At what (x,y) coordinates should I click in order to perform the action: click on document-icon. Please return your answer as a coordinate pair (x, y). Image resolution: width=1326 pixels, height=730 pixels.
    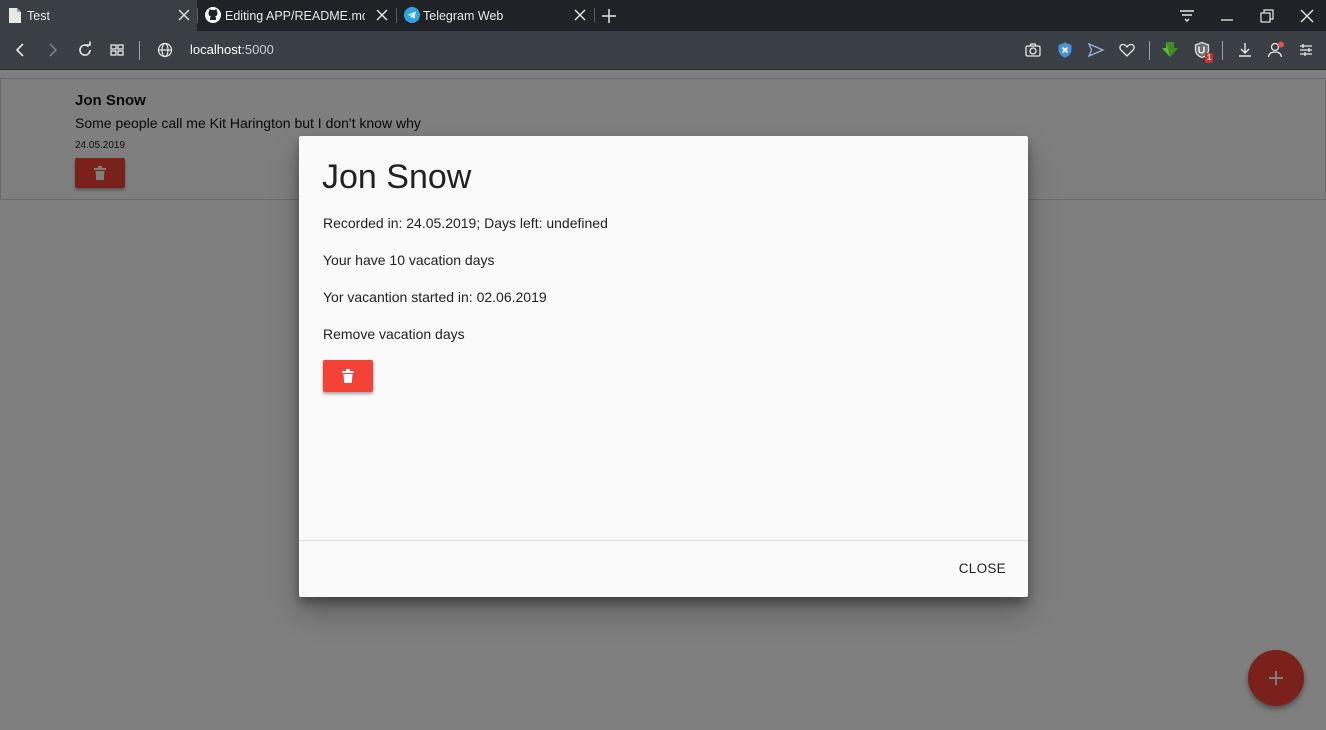
    Looking at the image, I should click on (15, 15).